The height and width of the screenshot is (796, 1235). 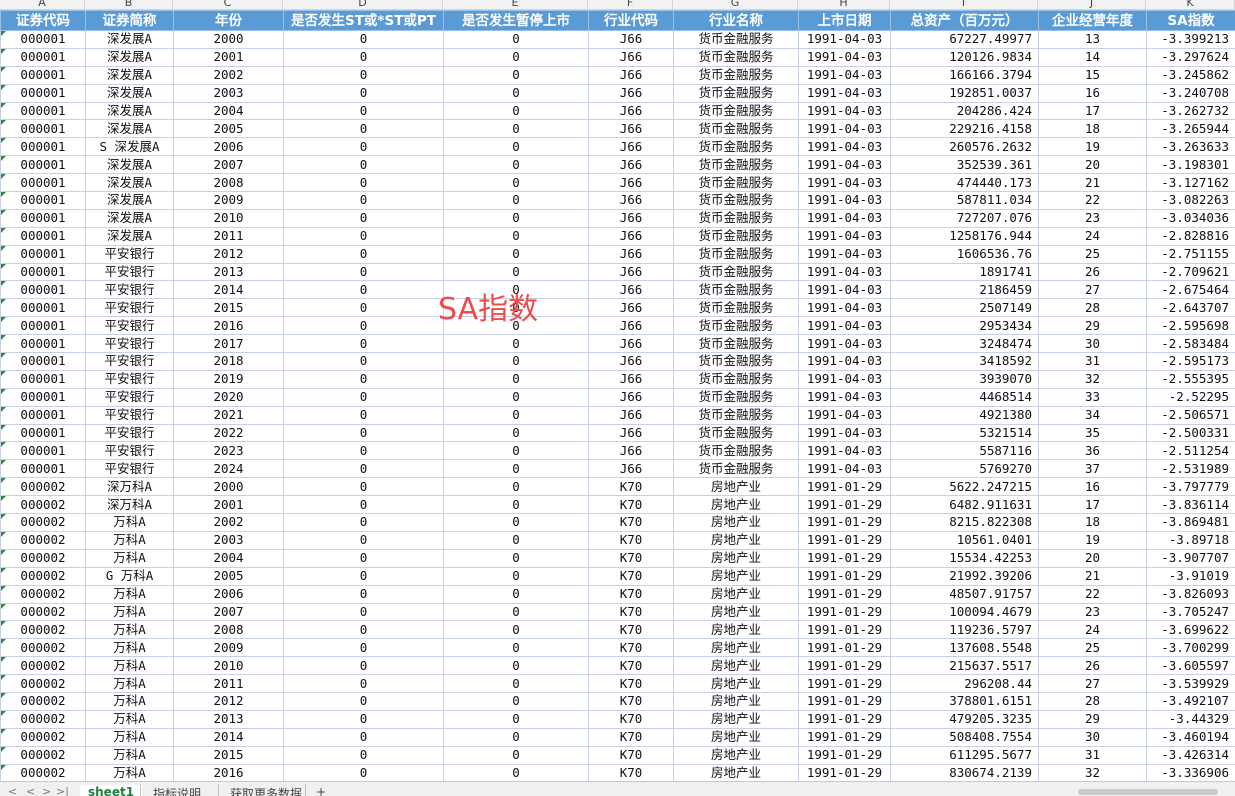 What do you see at coordinates (965, 201) in the screenshot?
I see `table-cell: 587811.034` at bounding box center [965, 201].